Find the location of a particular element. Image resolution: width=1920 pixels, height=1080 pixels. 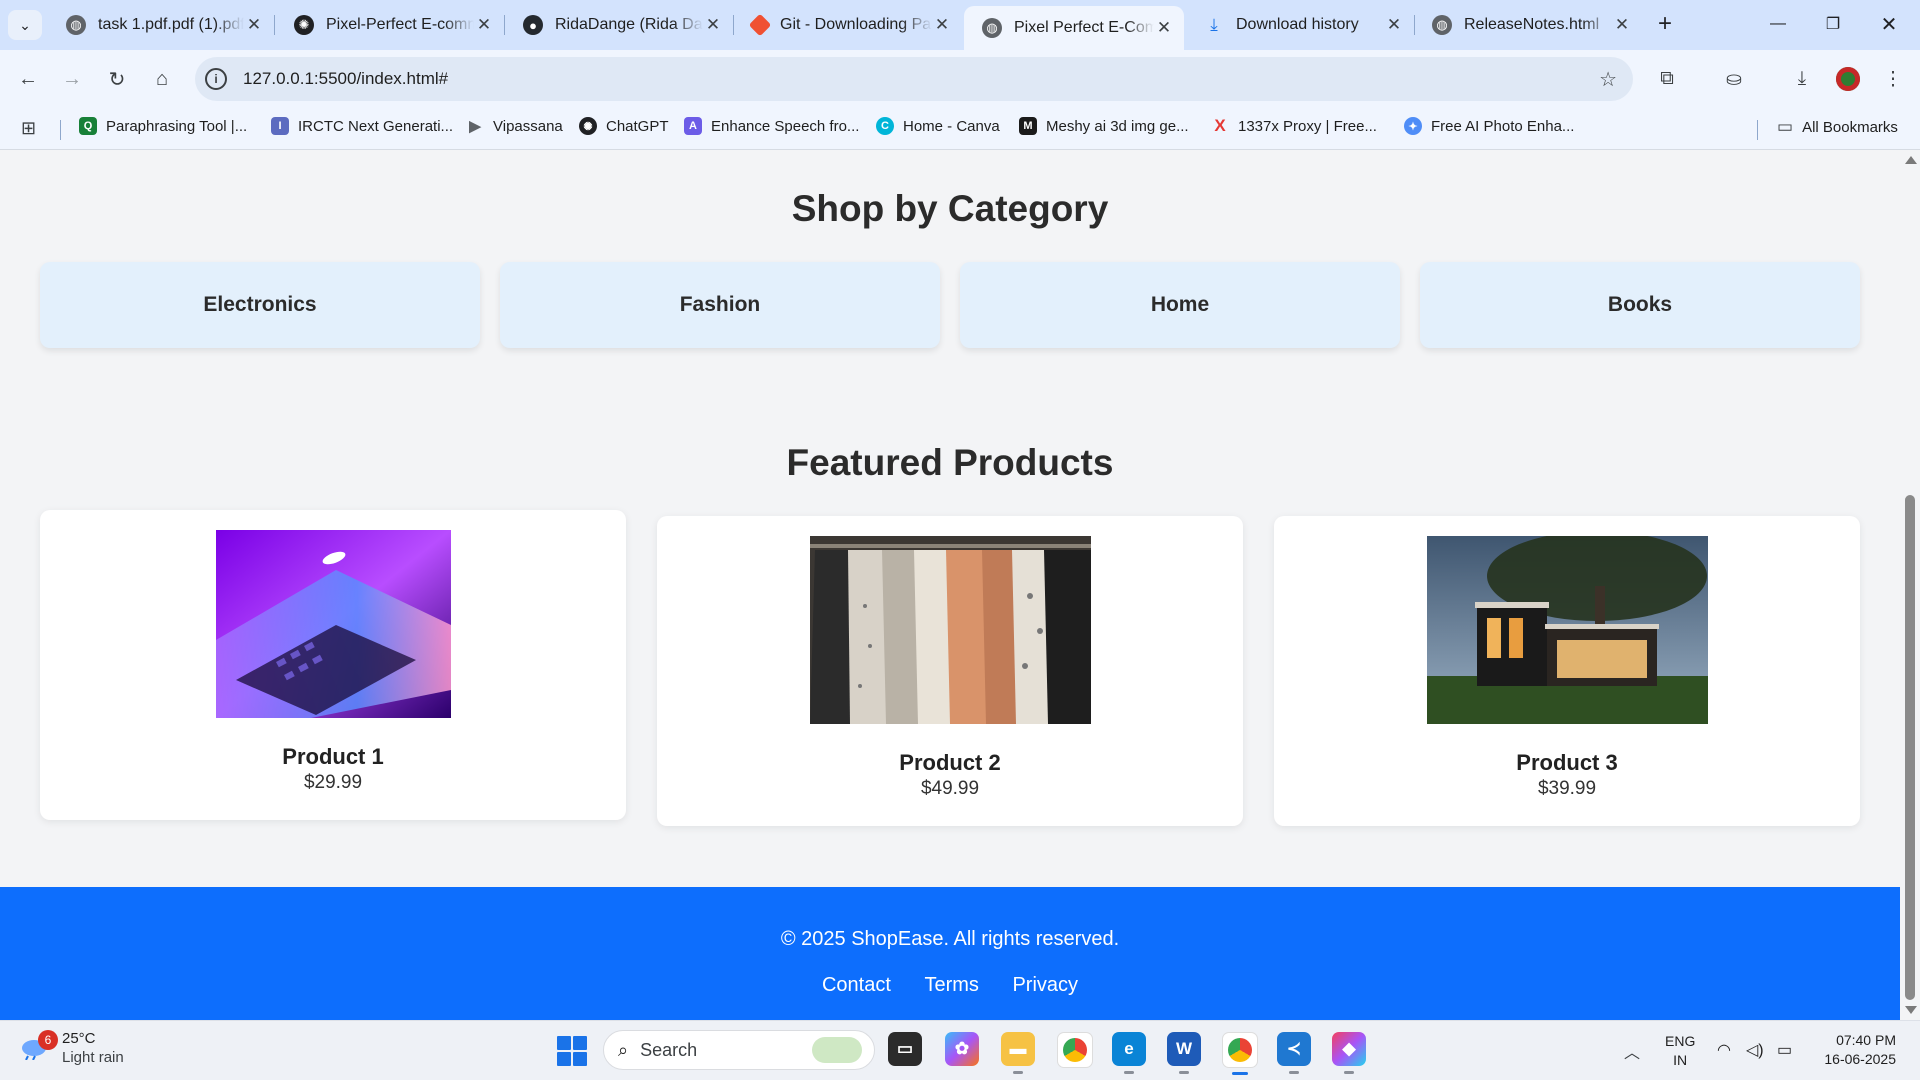

bookmark-chatgpt: ✺ ChatGPT is located at coordinates (624, 126).